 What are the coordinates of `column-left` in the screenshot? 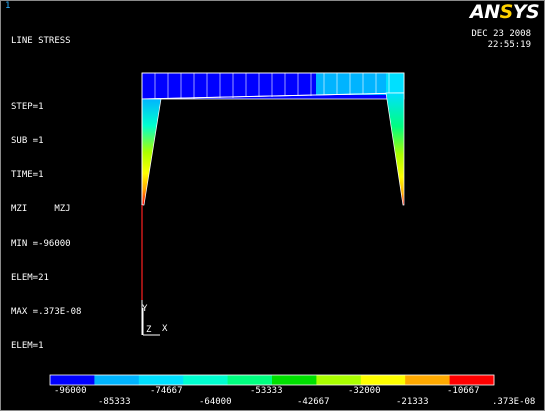 It's located at (151, 216).